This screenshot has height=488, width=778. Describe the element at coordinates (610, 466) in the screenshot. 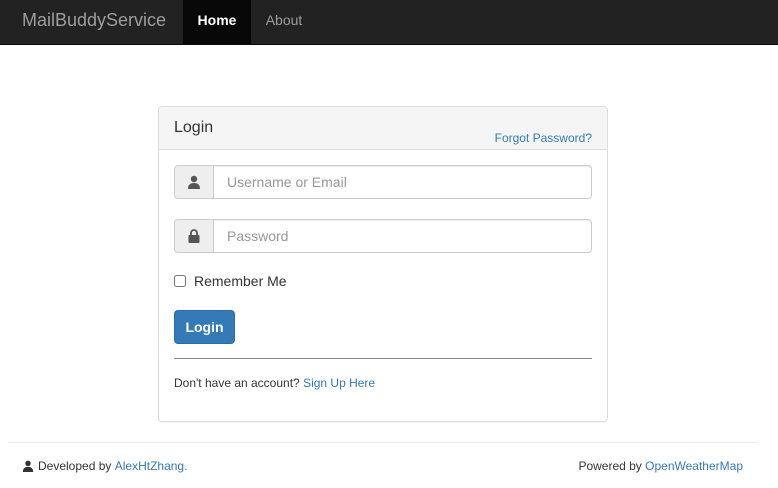

I see `powered-by-text: Powered by` at that location.